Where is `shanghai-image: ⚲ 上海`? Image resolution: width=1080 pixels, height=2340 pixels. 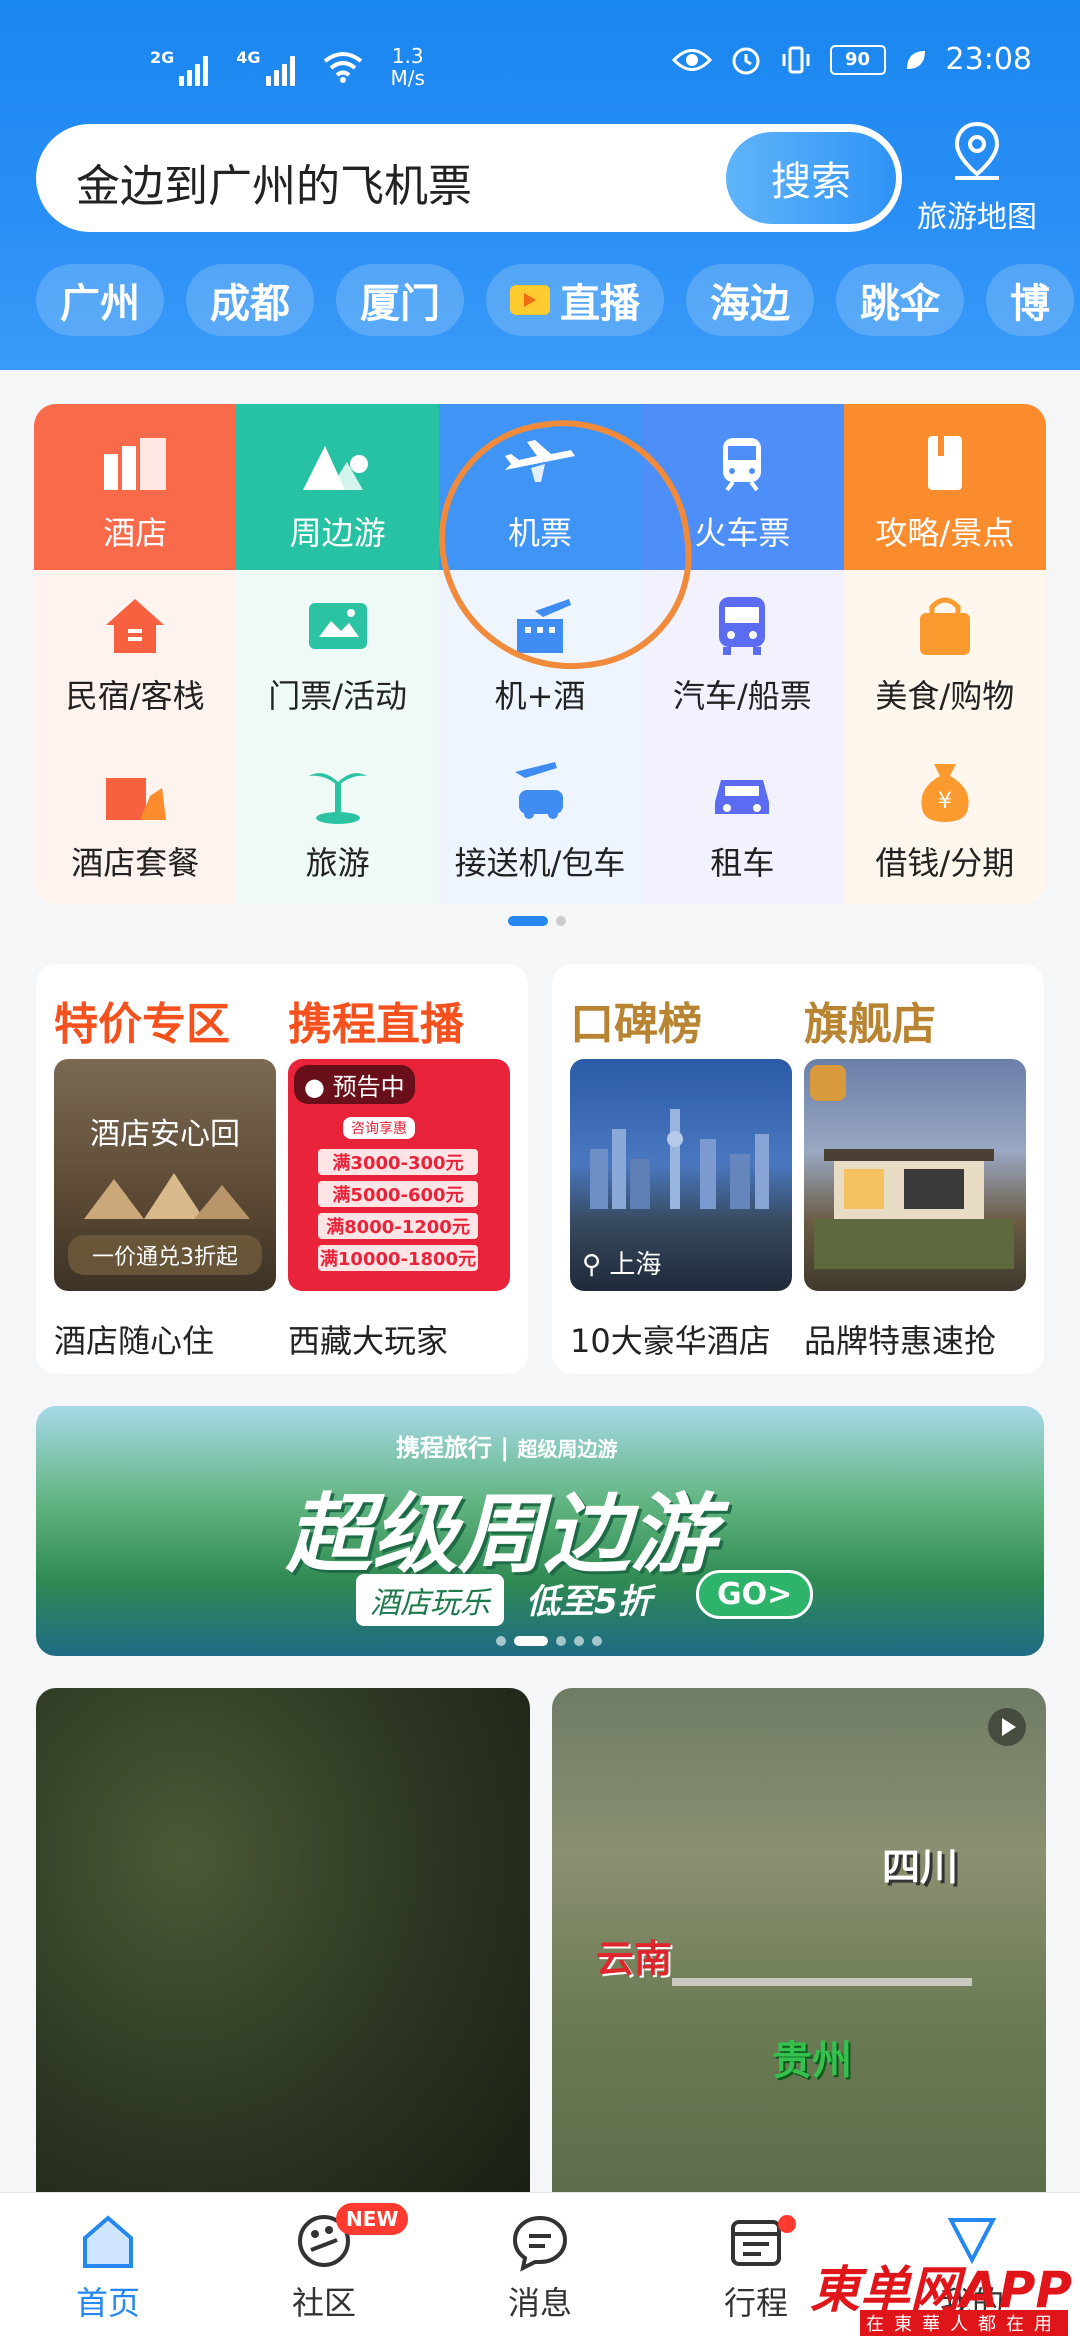 shanghai-image: ⚲ 上海 is located at coordinates (681, 1175).